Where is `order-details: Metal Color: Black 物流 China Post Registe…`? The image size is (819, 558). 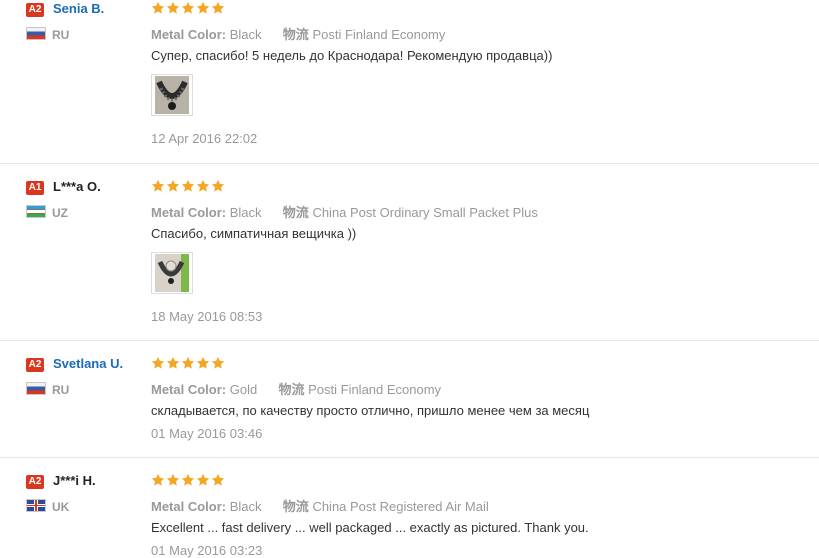 order-details: Metal Color: Black 物流 China Post Registe… is located at coordinates (320, 505).